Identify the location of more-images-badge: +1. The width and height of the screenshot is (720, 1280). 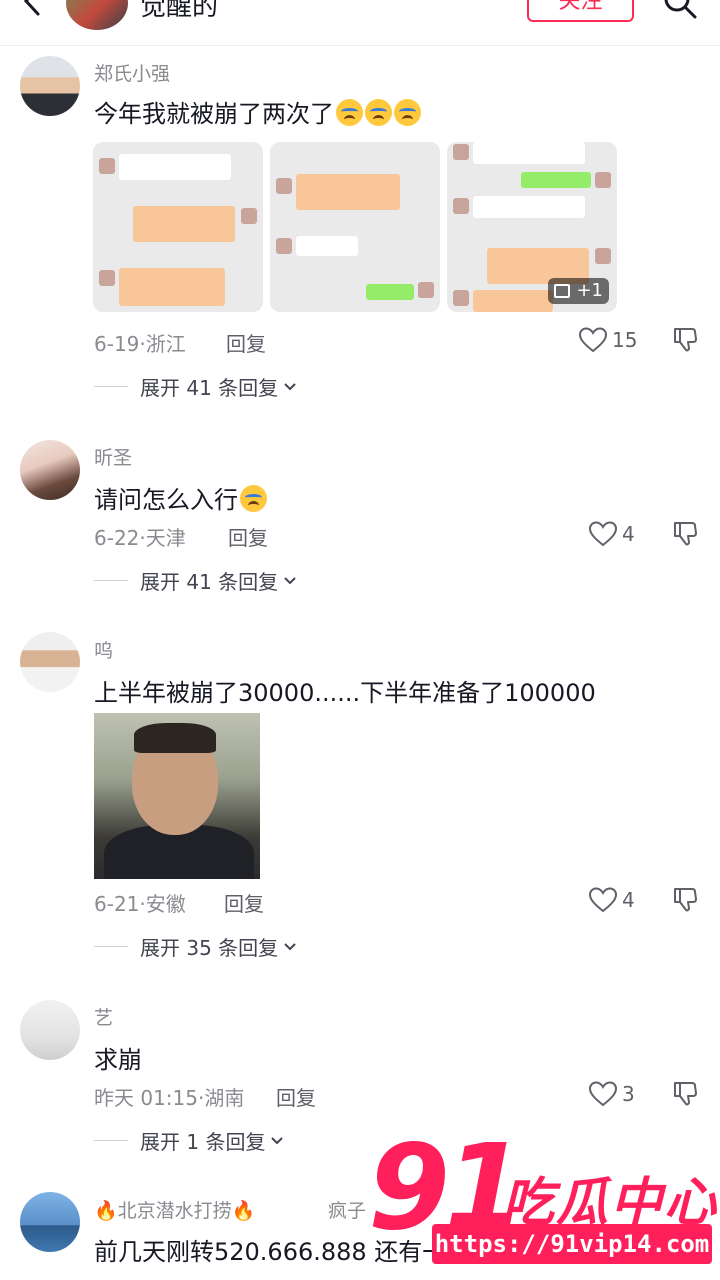
(578, 291).